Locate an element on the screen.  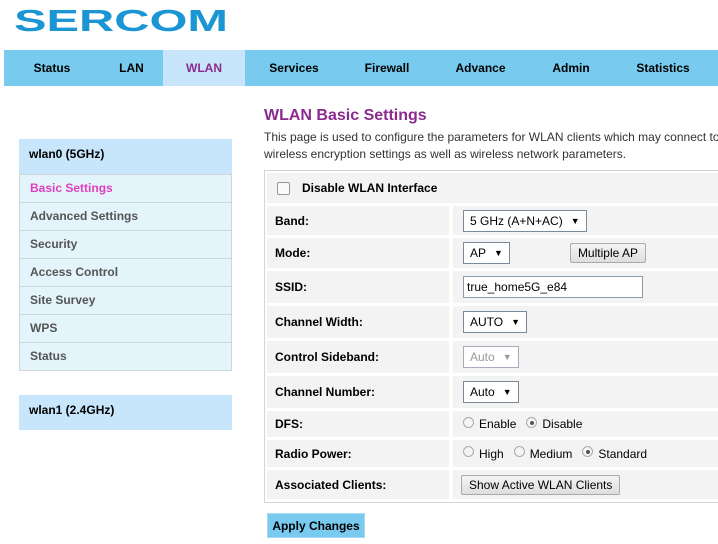
dfs-disable-label: Disable is located at coordinates (562, 424).